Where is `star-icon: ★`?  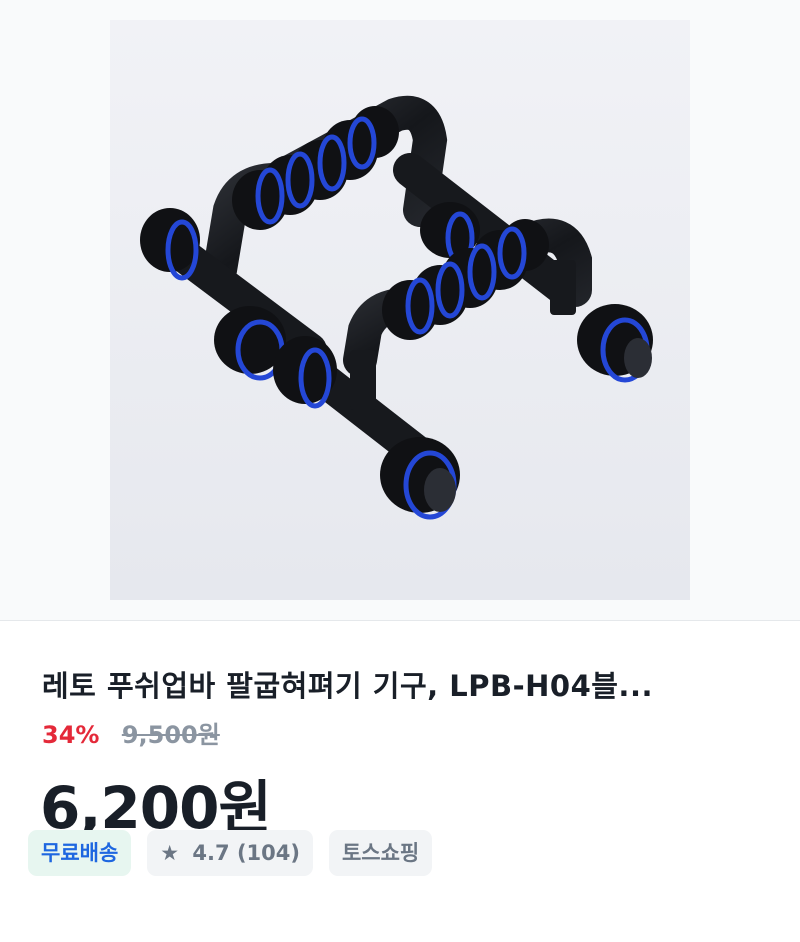
star-icon: ★ is located at coordinates (170, 853).